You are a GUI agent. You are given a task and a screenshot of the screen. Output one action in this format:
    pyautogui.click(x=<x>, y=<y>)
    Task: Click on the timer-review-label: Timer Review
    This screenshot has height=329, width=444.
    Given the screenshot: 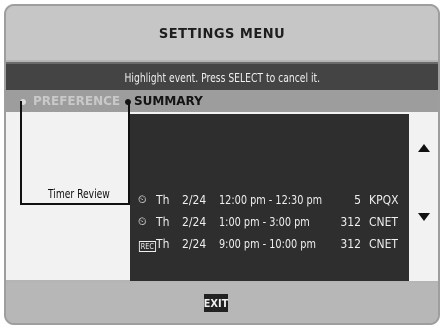 What is the action you would take?
    pyautogui.click(x=79, y=194)
    